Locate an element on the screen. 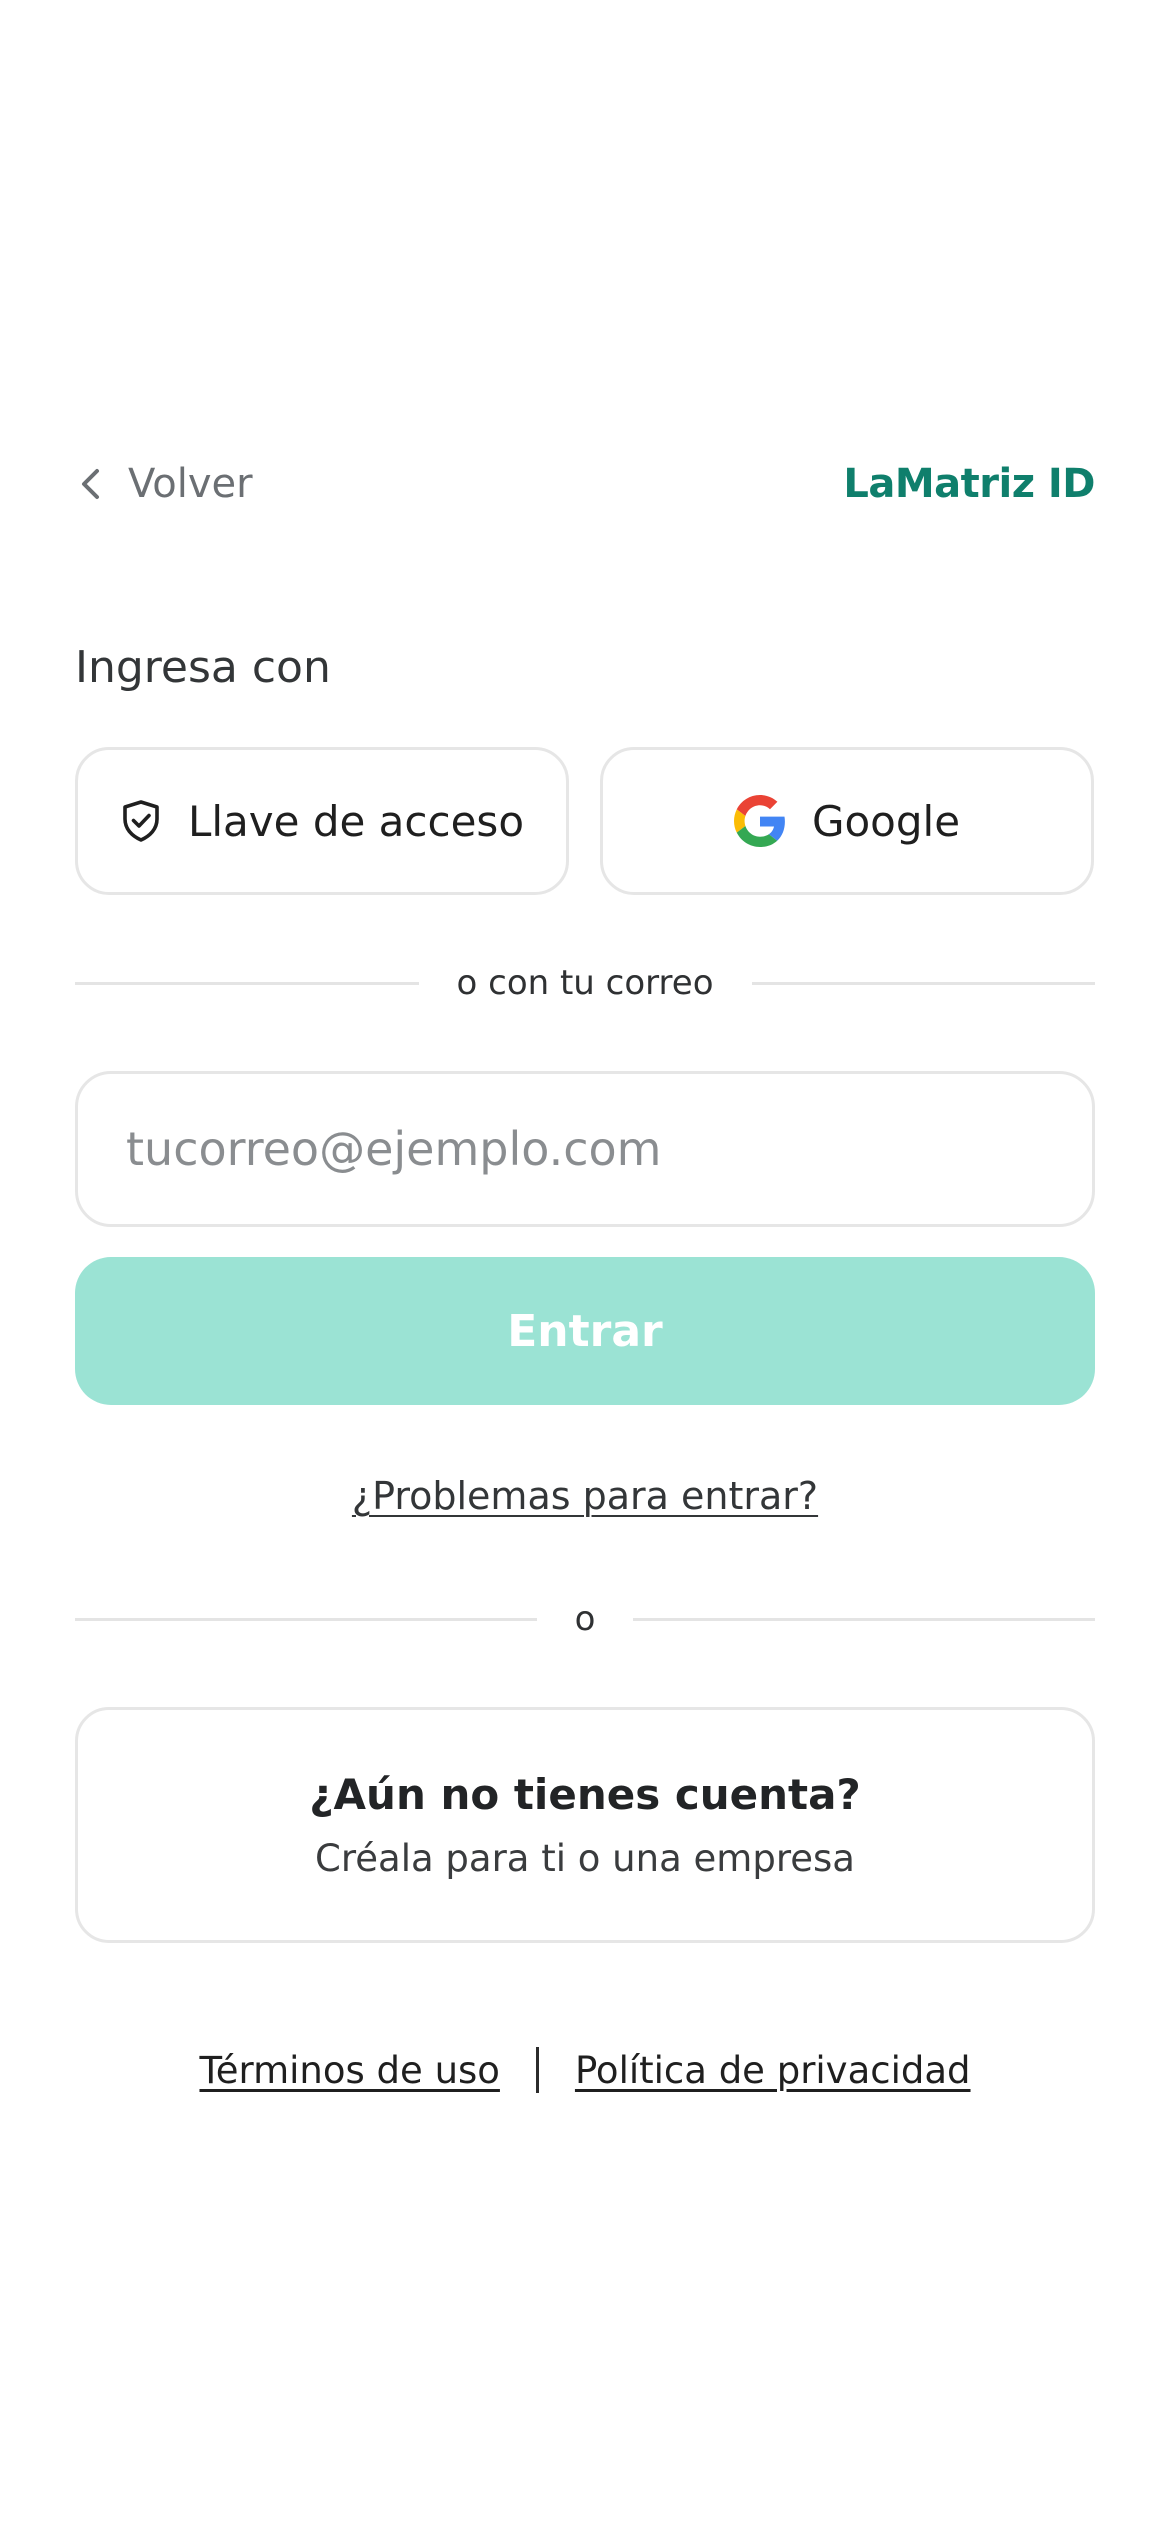  login-heading: Ingresa con is located at coordinates (203, 667).